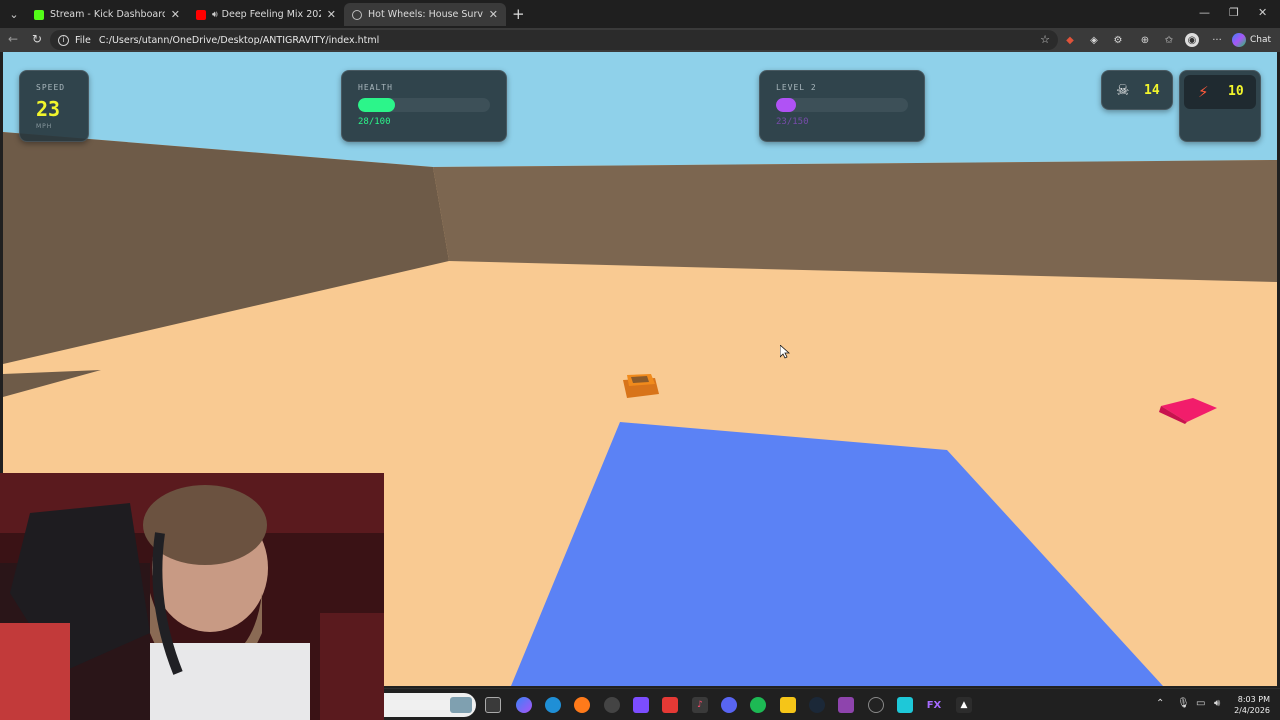 This screenshot has height=720, width=1280. I want to click on level-panel: LEVEL 2 23/150, so click(842, 106).